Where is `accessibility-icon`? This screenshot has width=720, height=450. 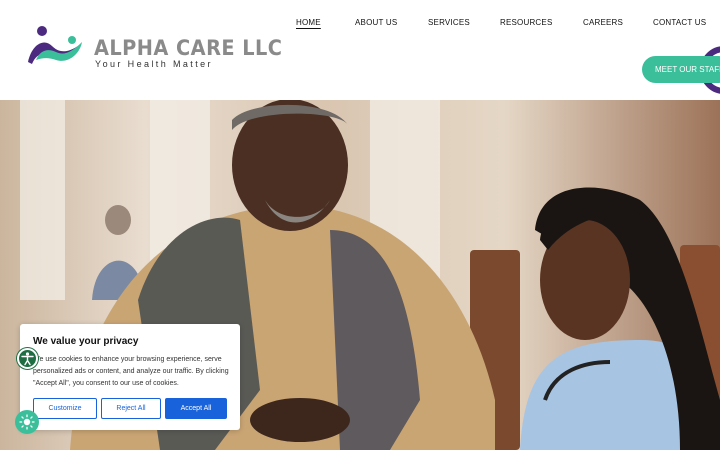
accessibility-icon is located at coordinates (27, 359).